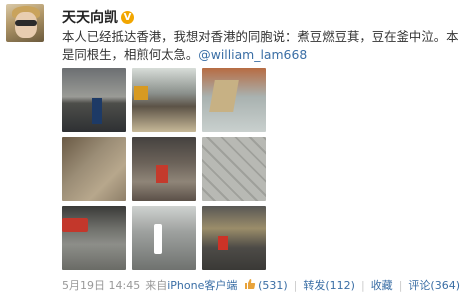 The width and height of the screenshot is (467, 298). I want to click on favorite-button: 收藏, so click(382, 285).